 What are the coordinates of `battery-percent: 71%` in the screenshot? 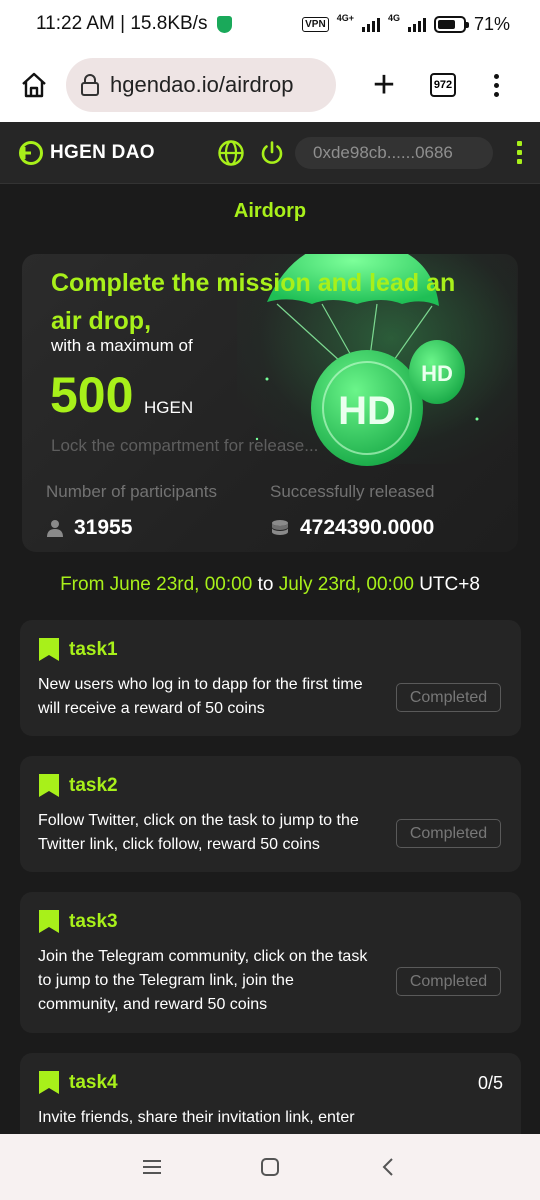 It's located at (491, 23).